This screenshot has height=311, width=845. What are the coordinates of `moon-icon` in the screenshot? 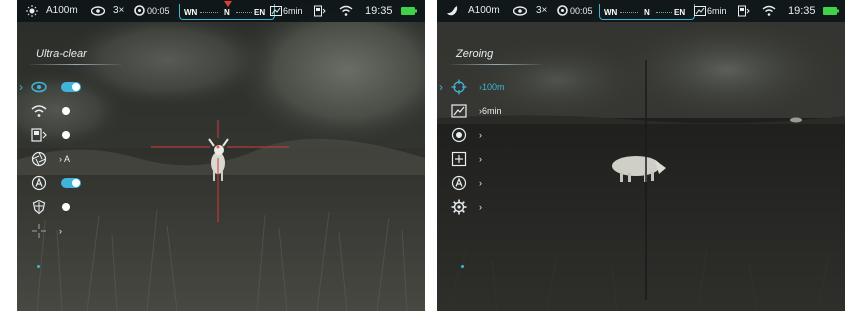 It's located at (452, 11).